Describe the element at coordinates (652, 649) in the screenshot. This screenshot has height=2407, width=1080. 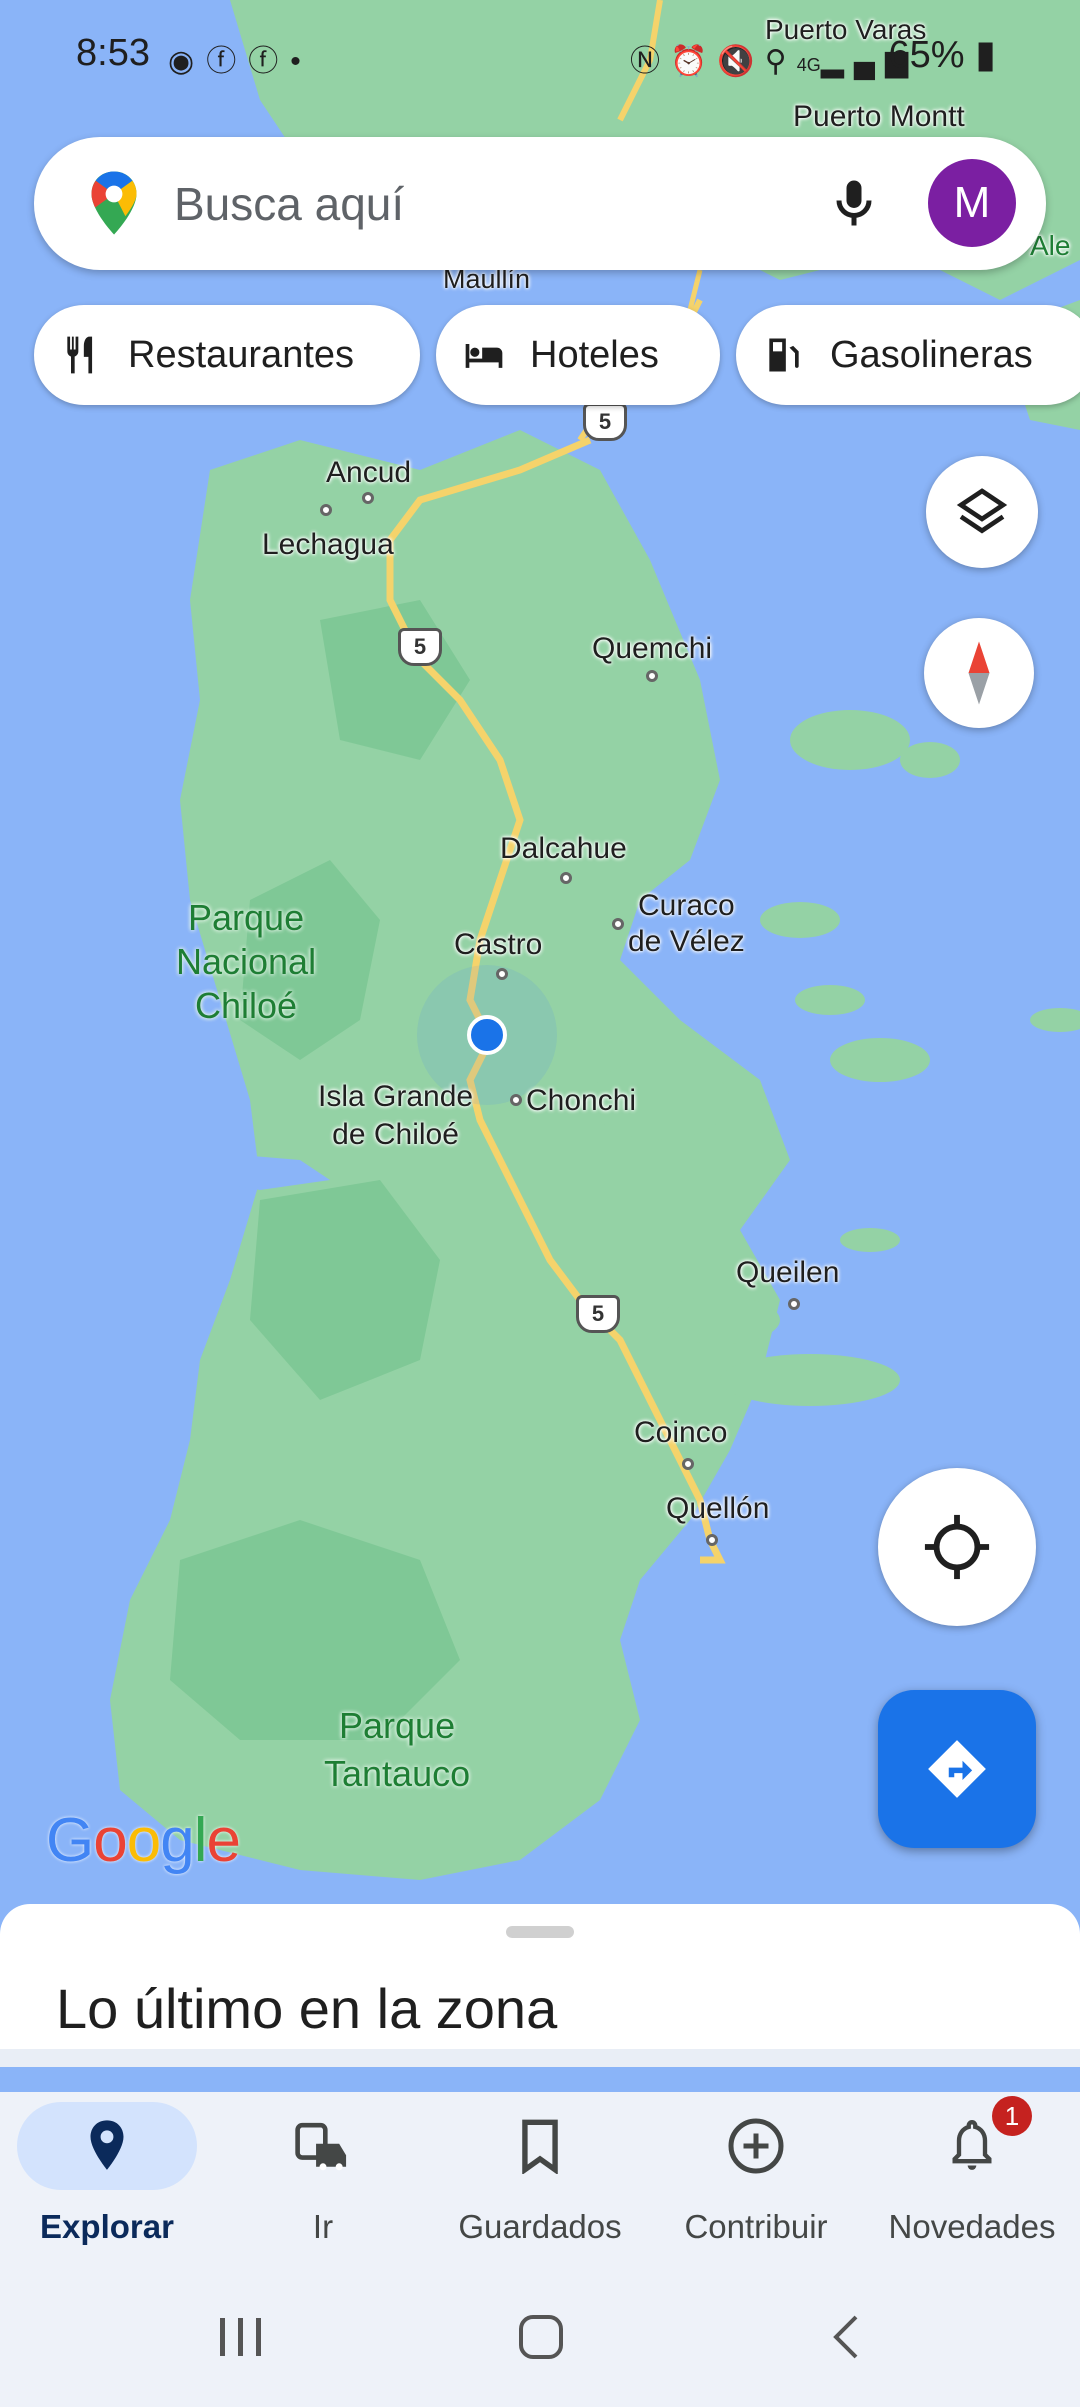
I see `map-label-quemchi: Quemchi` at that location.